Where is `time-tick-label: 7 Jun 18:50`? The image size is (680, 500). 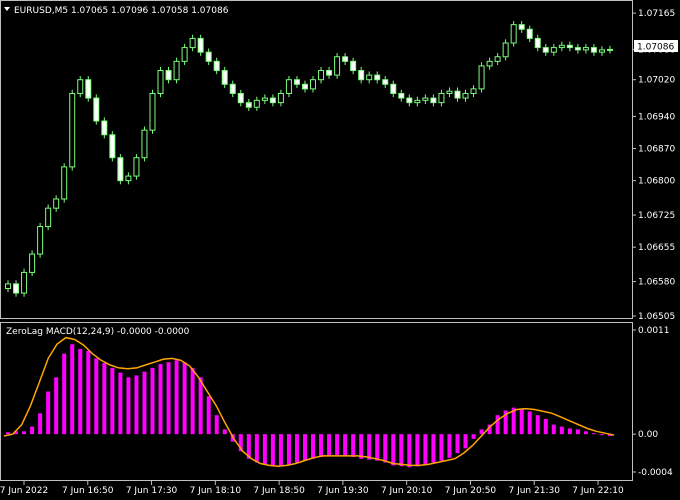
time-tick-label: 7 Jun 18:50 is located at coordinates (279, 491).